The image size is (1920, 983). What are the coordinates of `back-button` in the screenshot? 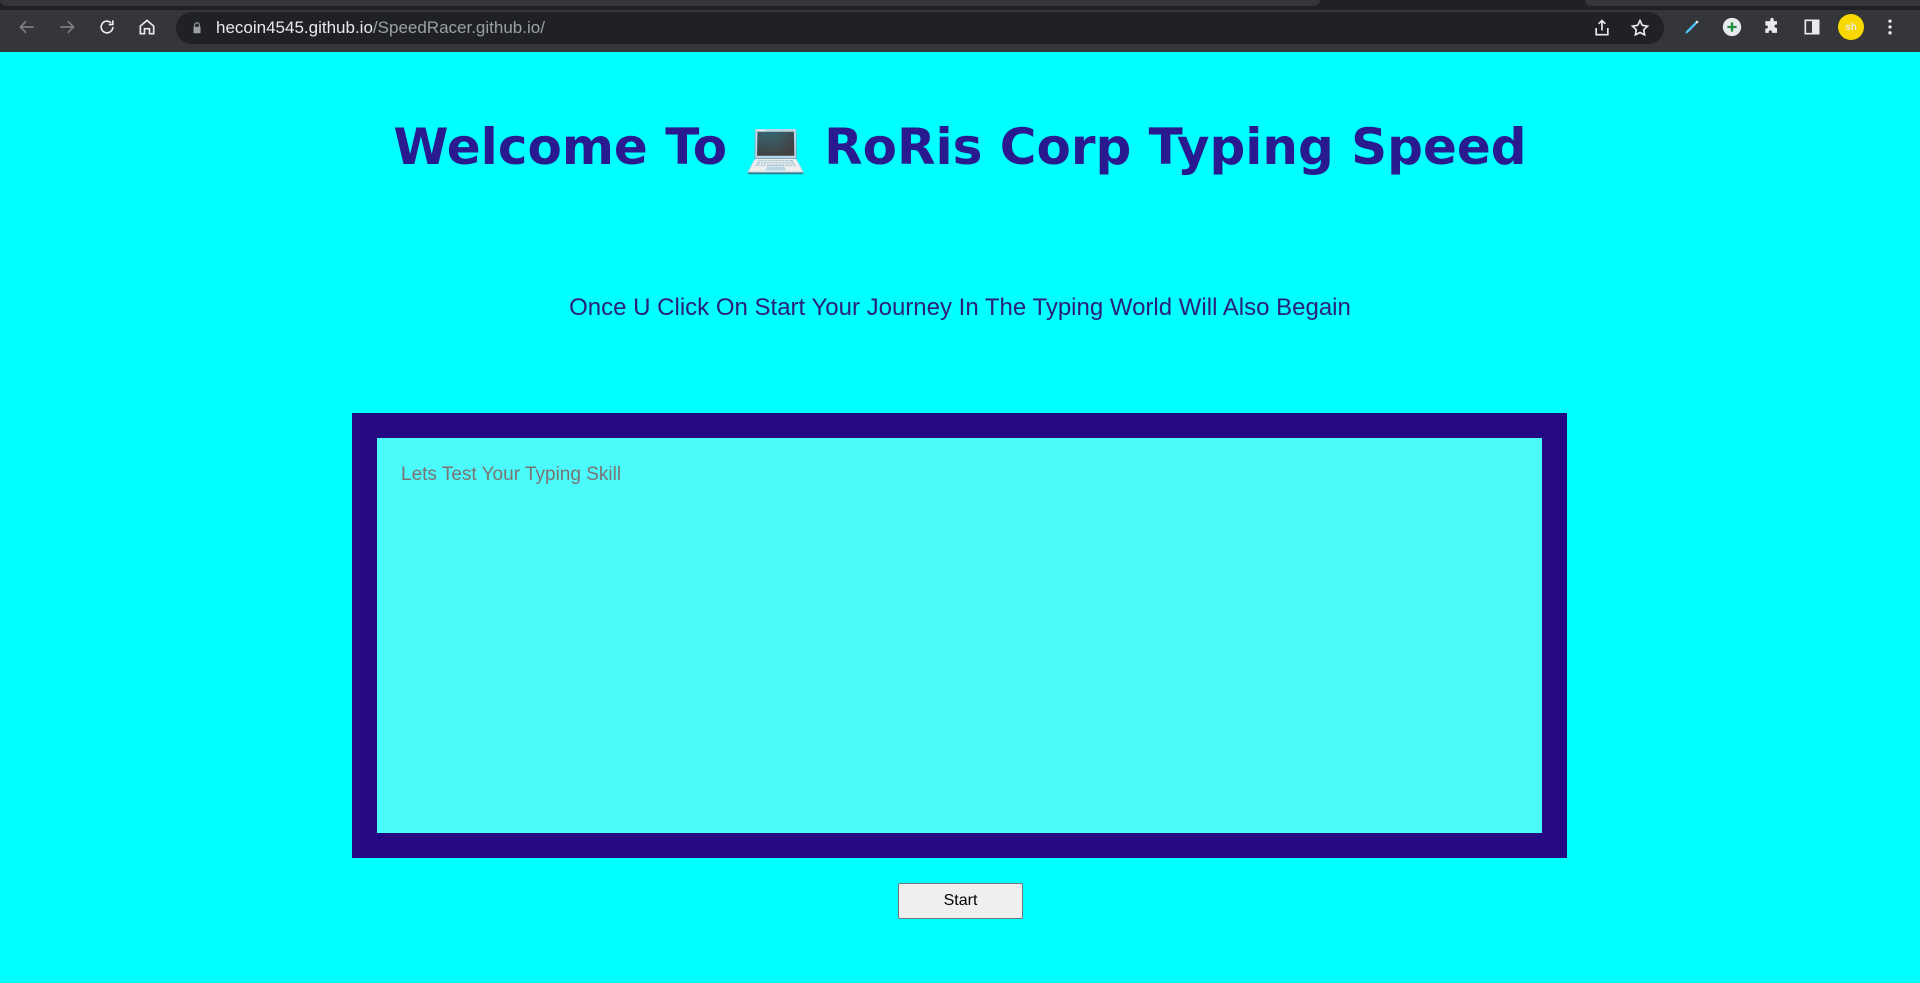 It's located at (27, 27).